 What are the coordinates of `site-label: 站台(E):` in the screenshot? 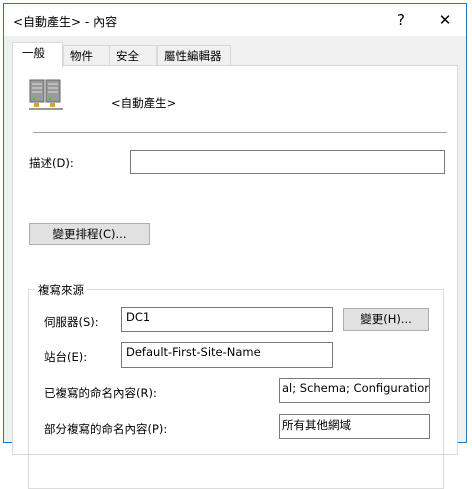 It's located at (66, 357).